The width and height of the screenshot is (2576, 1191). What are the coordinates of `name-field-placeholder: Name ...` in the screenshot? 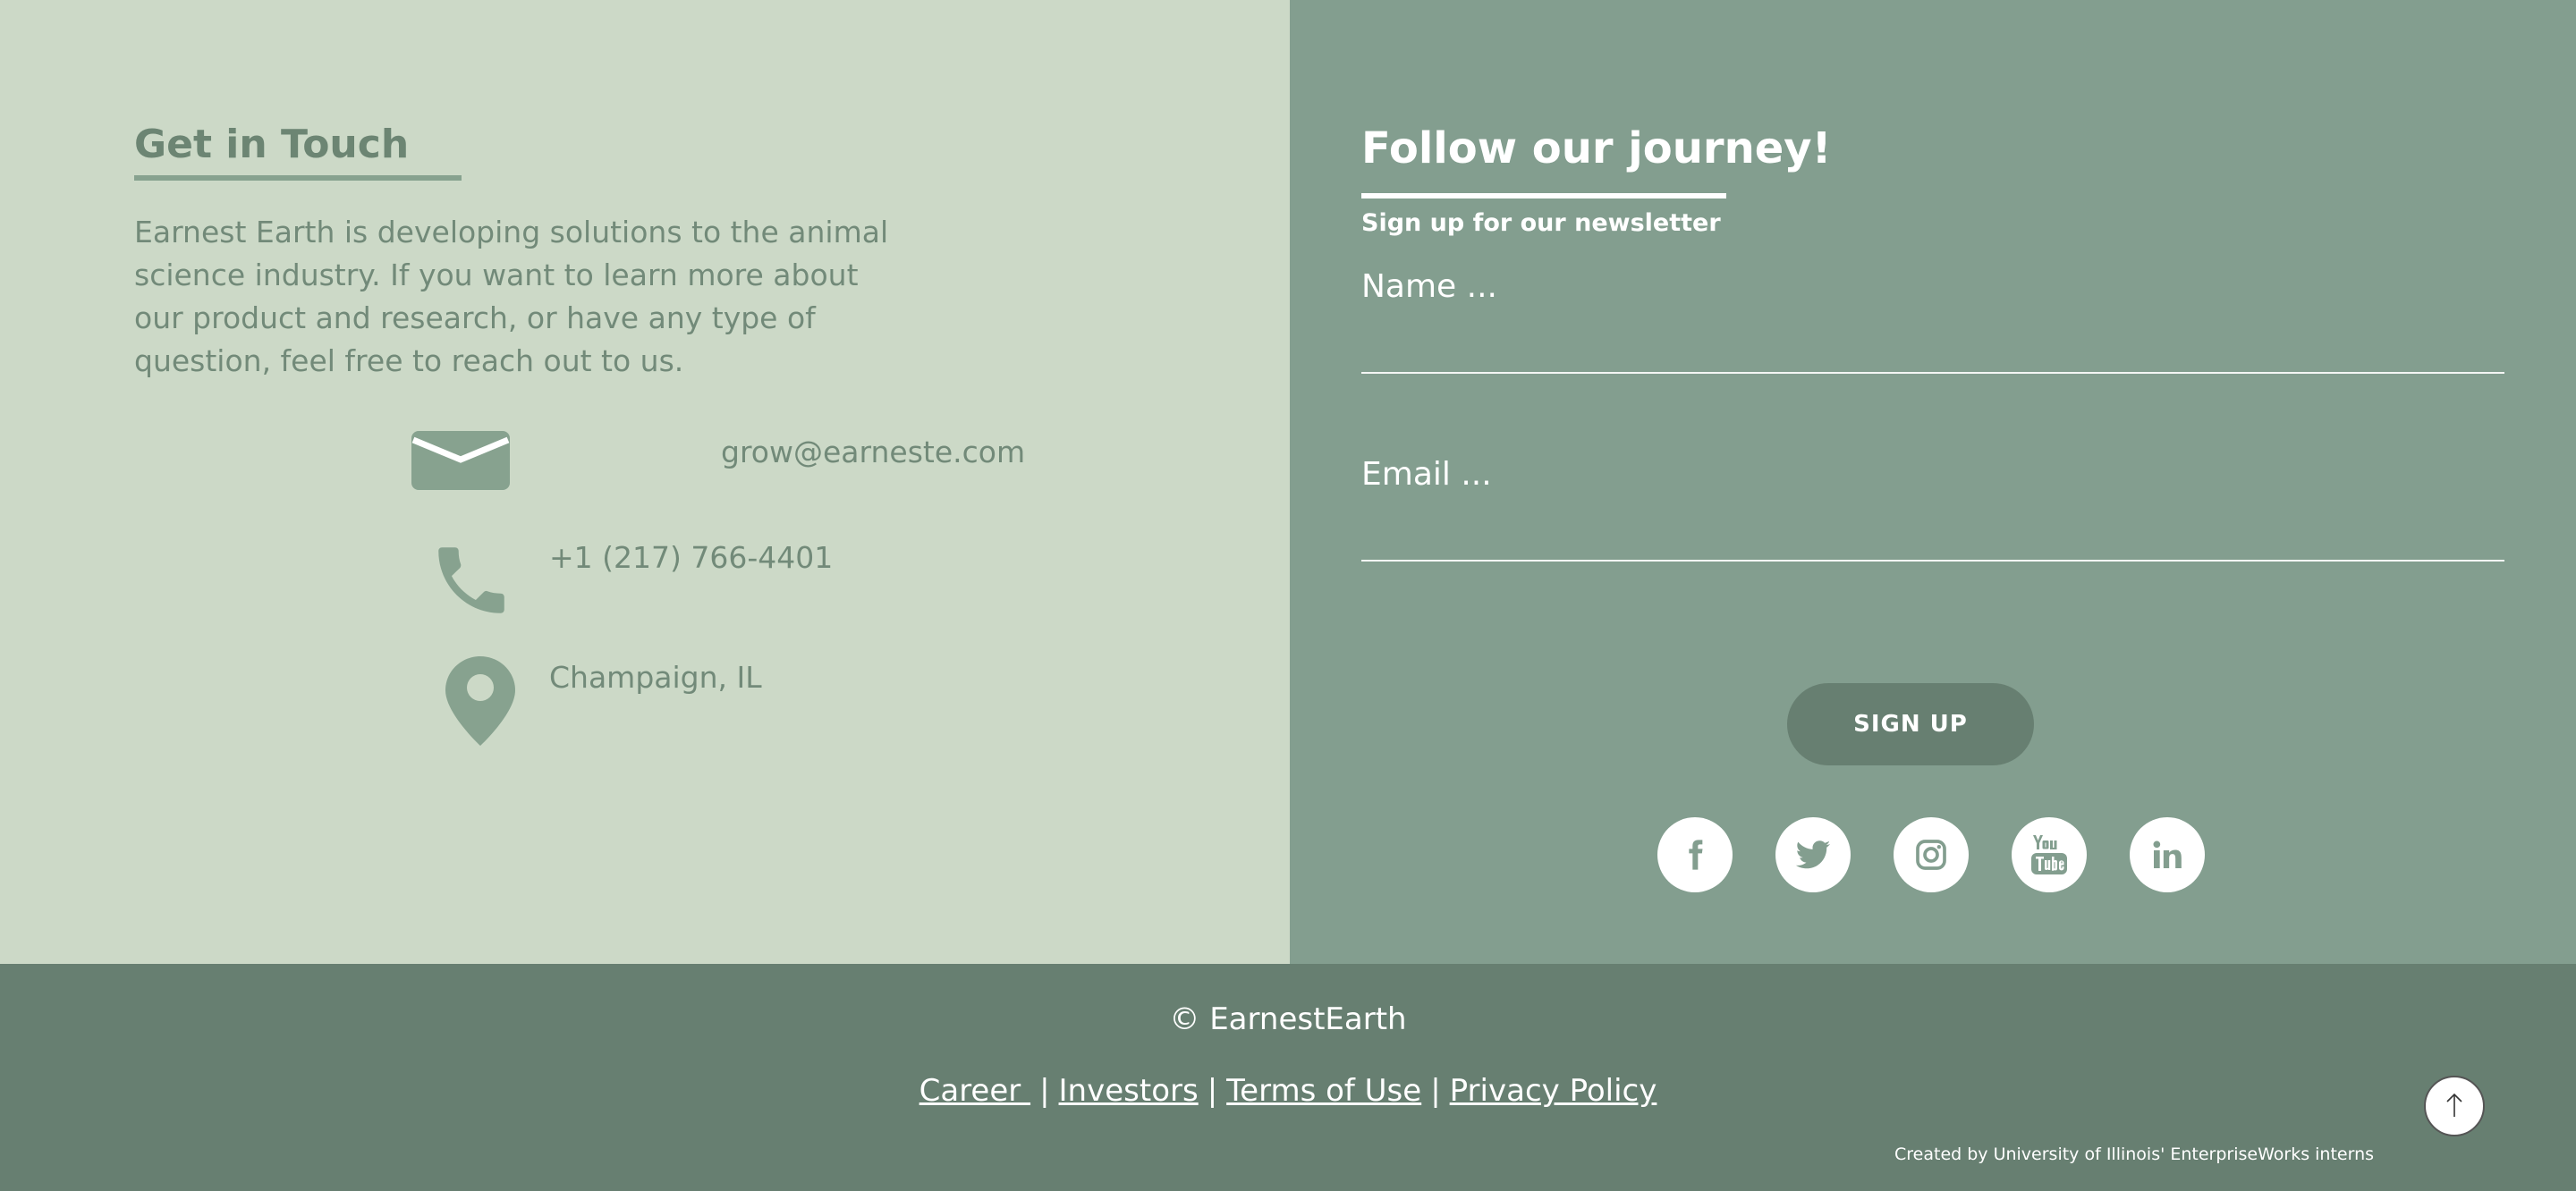 It's located at (1429, 286).